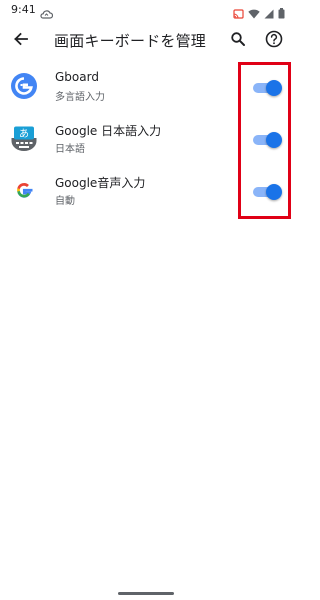 Image resolution: width=320 pixels, height=600 pixels. What do you see at coordinates (23, 9) in the screenshot?
I see `status-time: 9:41` at bounding box center [23, 9].